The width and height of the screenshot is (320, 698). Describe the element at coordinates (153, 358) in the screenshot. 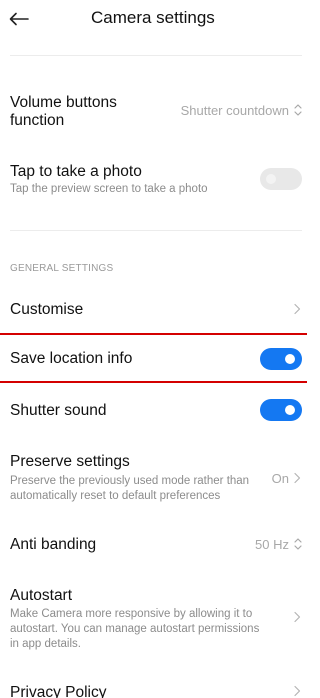

I see `save-location-info-setting: Save location info` at that location.